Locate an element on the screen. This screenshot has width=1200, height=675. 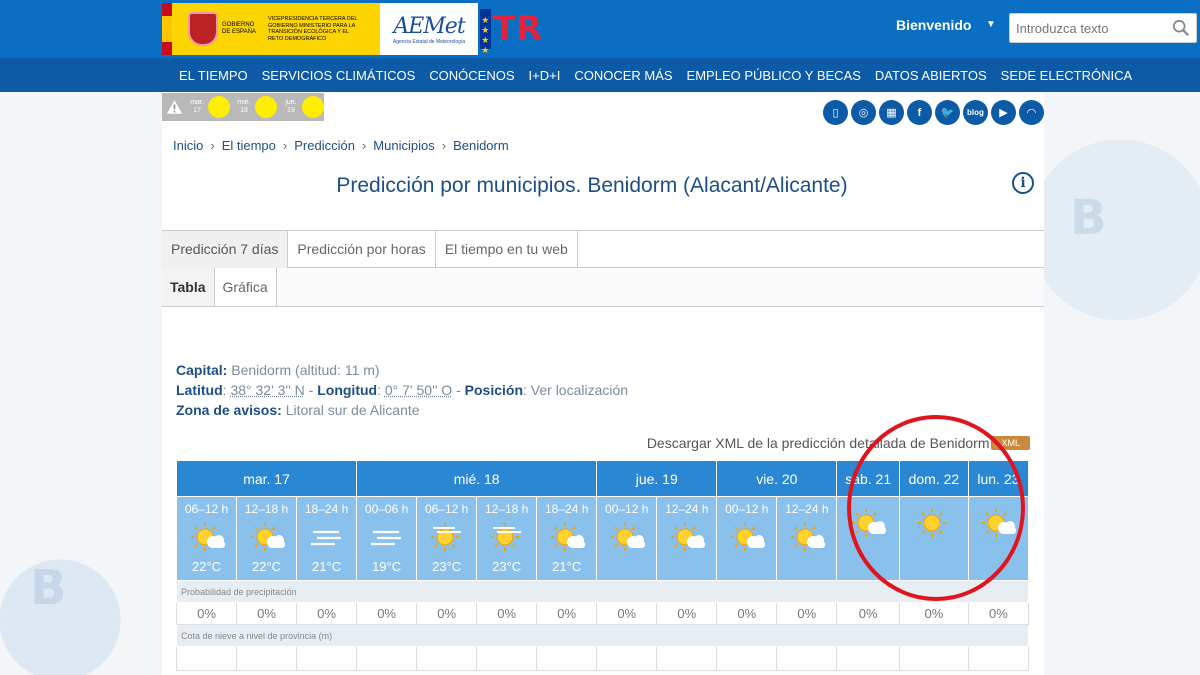
breadcrumb-municipios: Municipios is located at coordinates (403, 145).